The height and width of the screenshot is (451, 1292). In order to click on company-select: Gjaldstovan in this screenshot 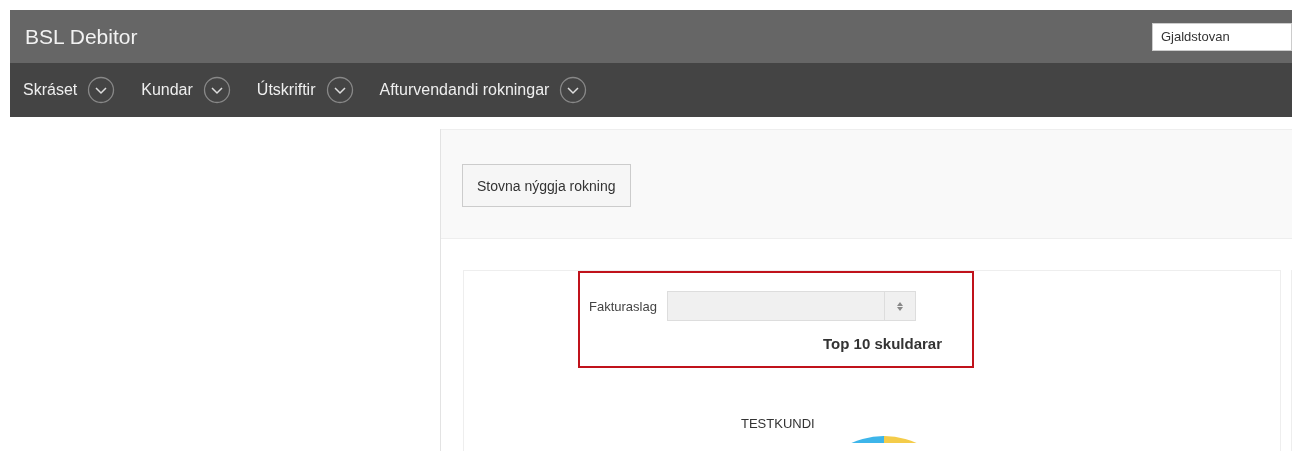, I will do `click(1222, 36)`.